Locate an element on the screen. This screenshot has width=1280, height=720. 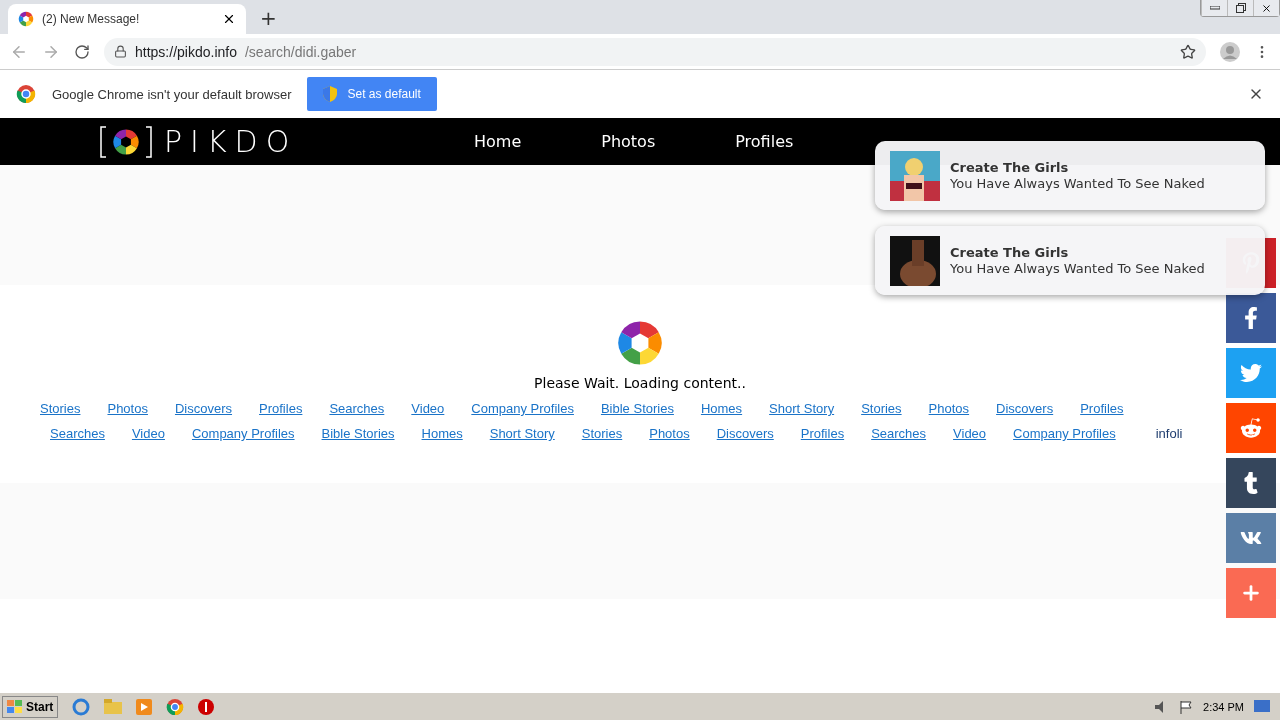
clock: 2:34 PM is located at coordinates (1223, 706).